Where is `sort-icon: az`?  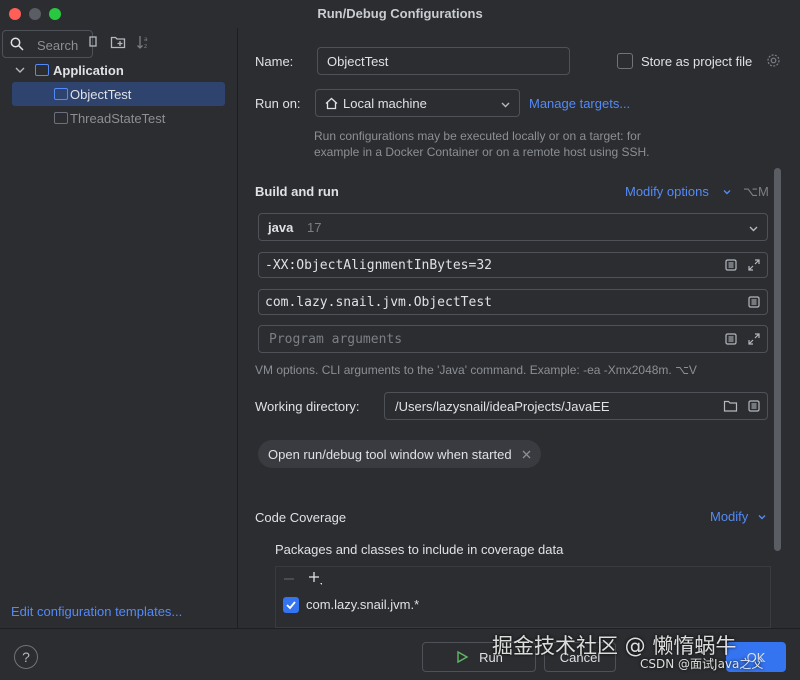 sort-icon: az is located at coordinates (144, 42).